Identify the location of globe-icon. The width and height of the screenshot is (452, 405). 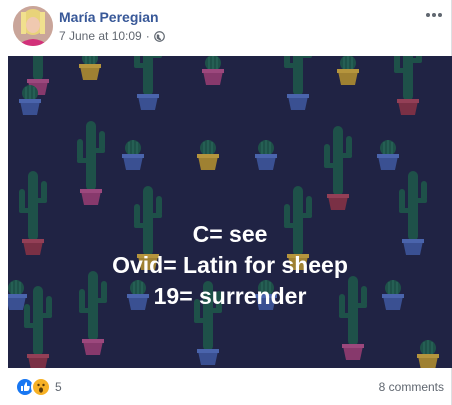
(159, 36).